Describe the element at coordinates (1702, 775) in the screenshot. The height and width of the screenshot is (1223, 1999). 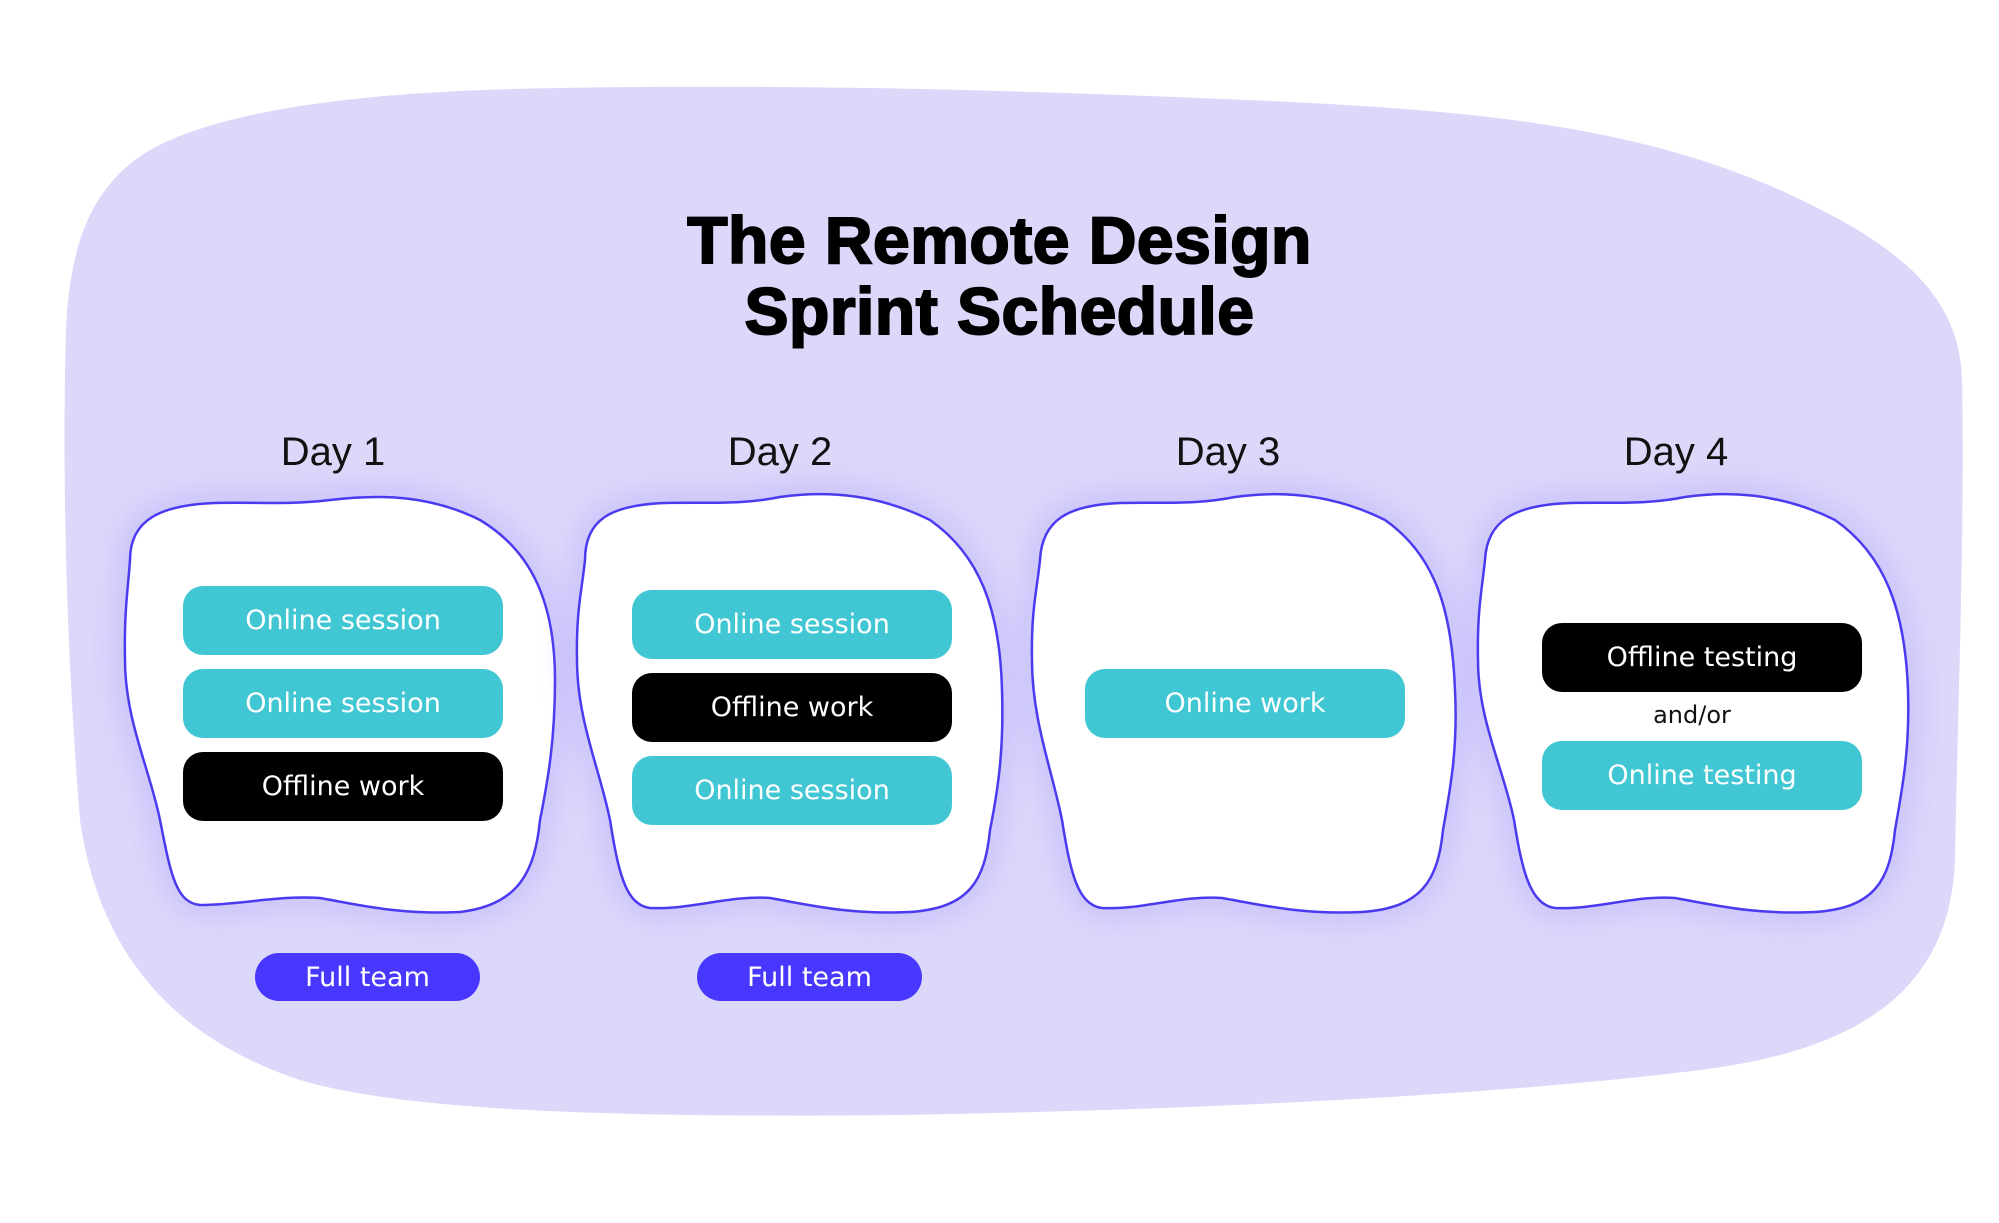
I see `day-4-online-testing: Online testing` at that location.